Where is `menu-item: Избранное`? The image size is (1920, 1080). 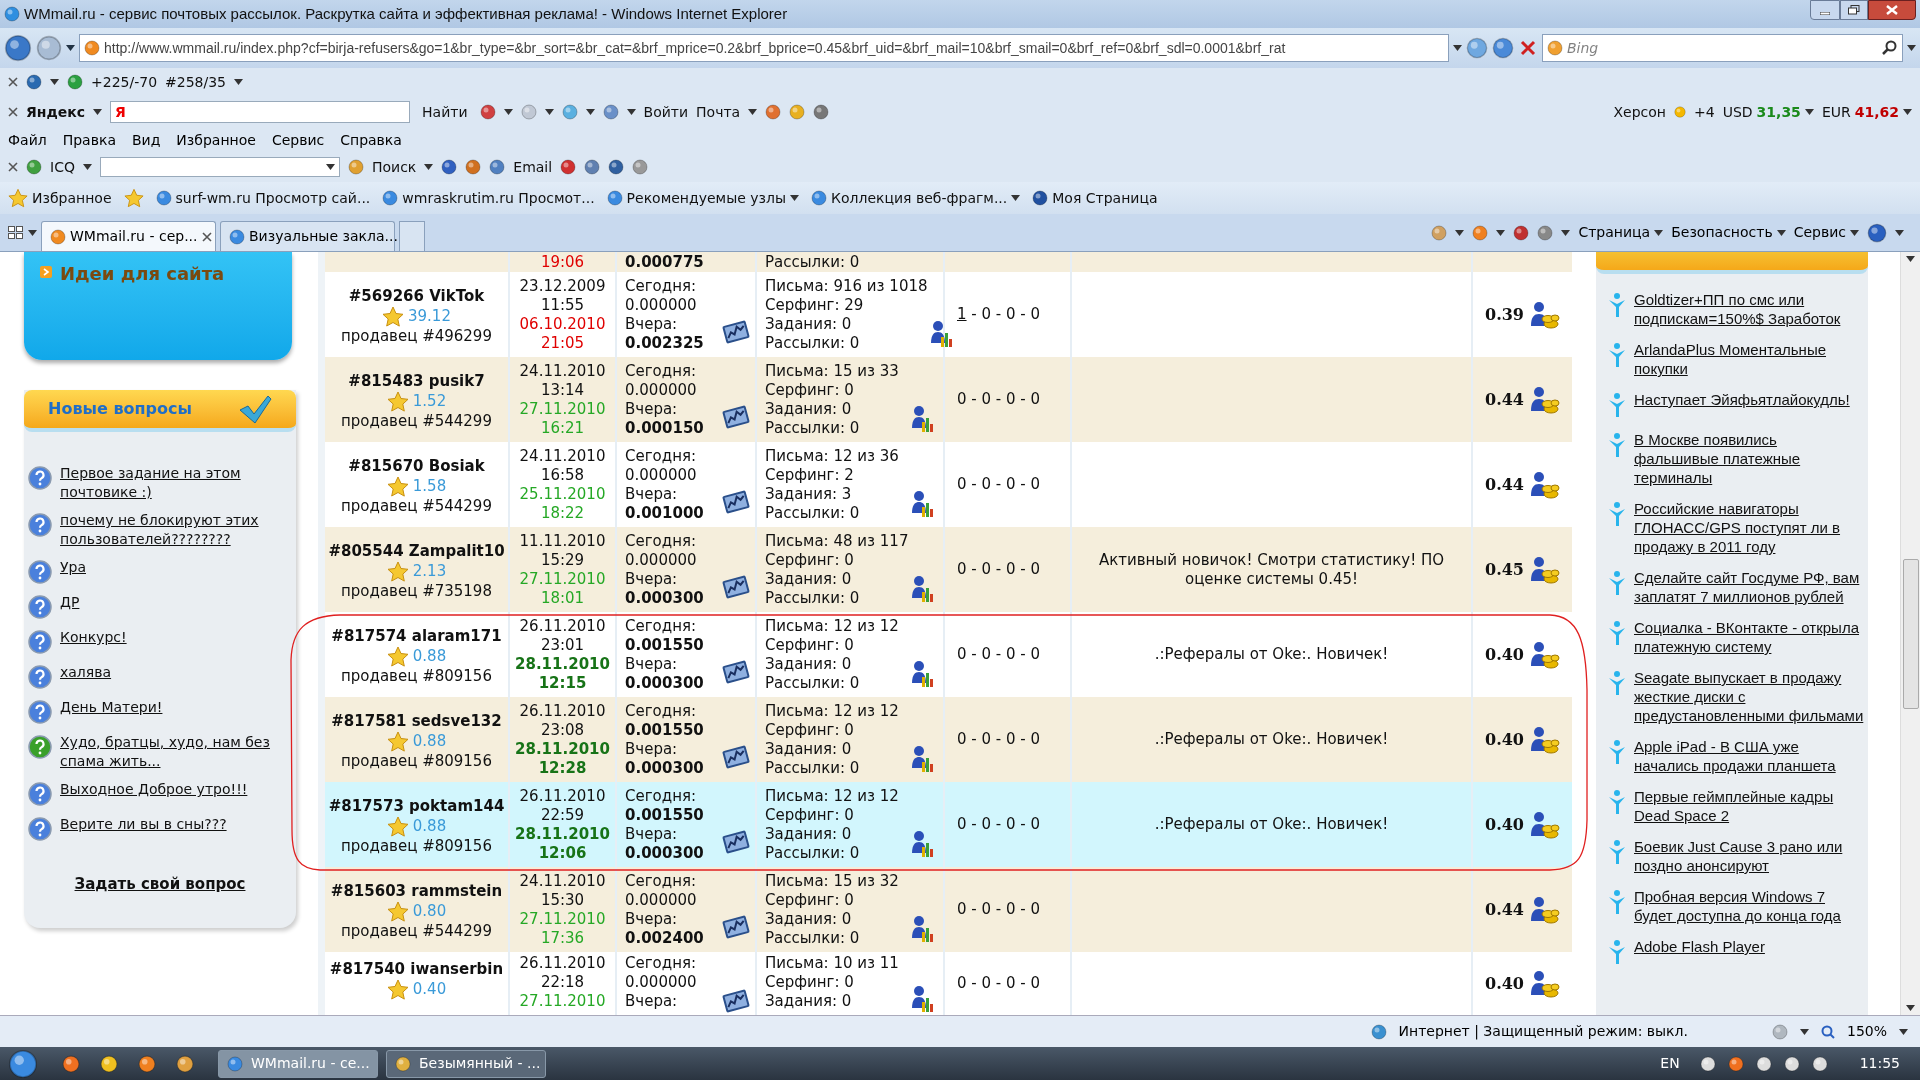
menu-item: Избранное is located at coordinates (216, 140).